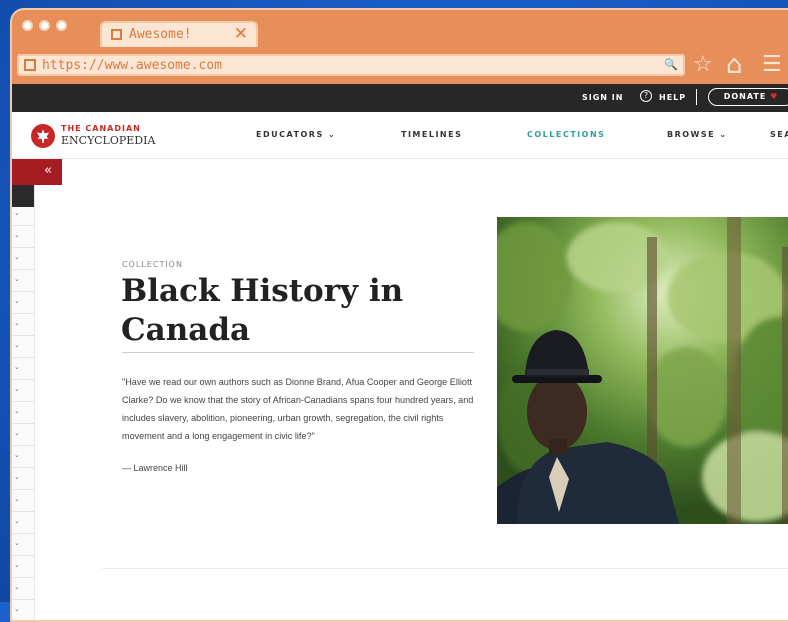  What do you see at coordinates (155, 468) in the screenshot?
I see `quote-author: — Lawrence Hill` at bounding box center [155, 468].